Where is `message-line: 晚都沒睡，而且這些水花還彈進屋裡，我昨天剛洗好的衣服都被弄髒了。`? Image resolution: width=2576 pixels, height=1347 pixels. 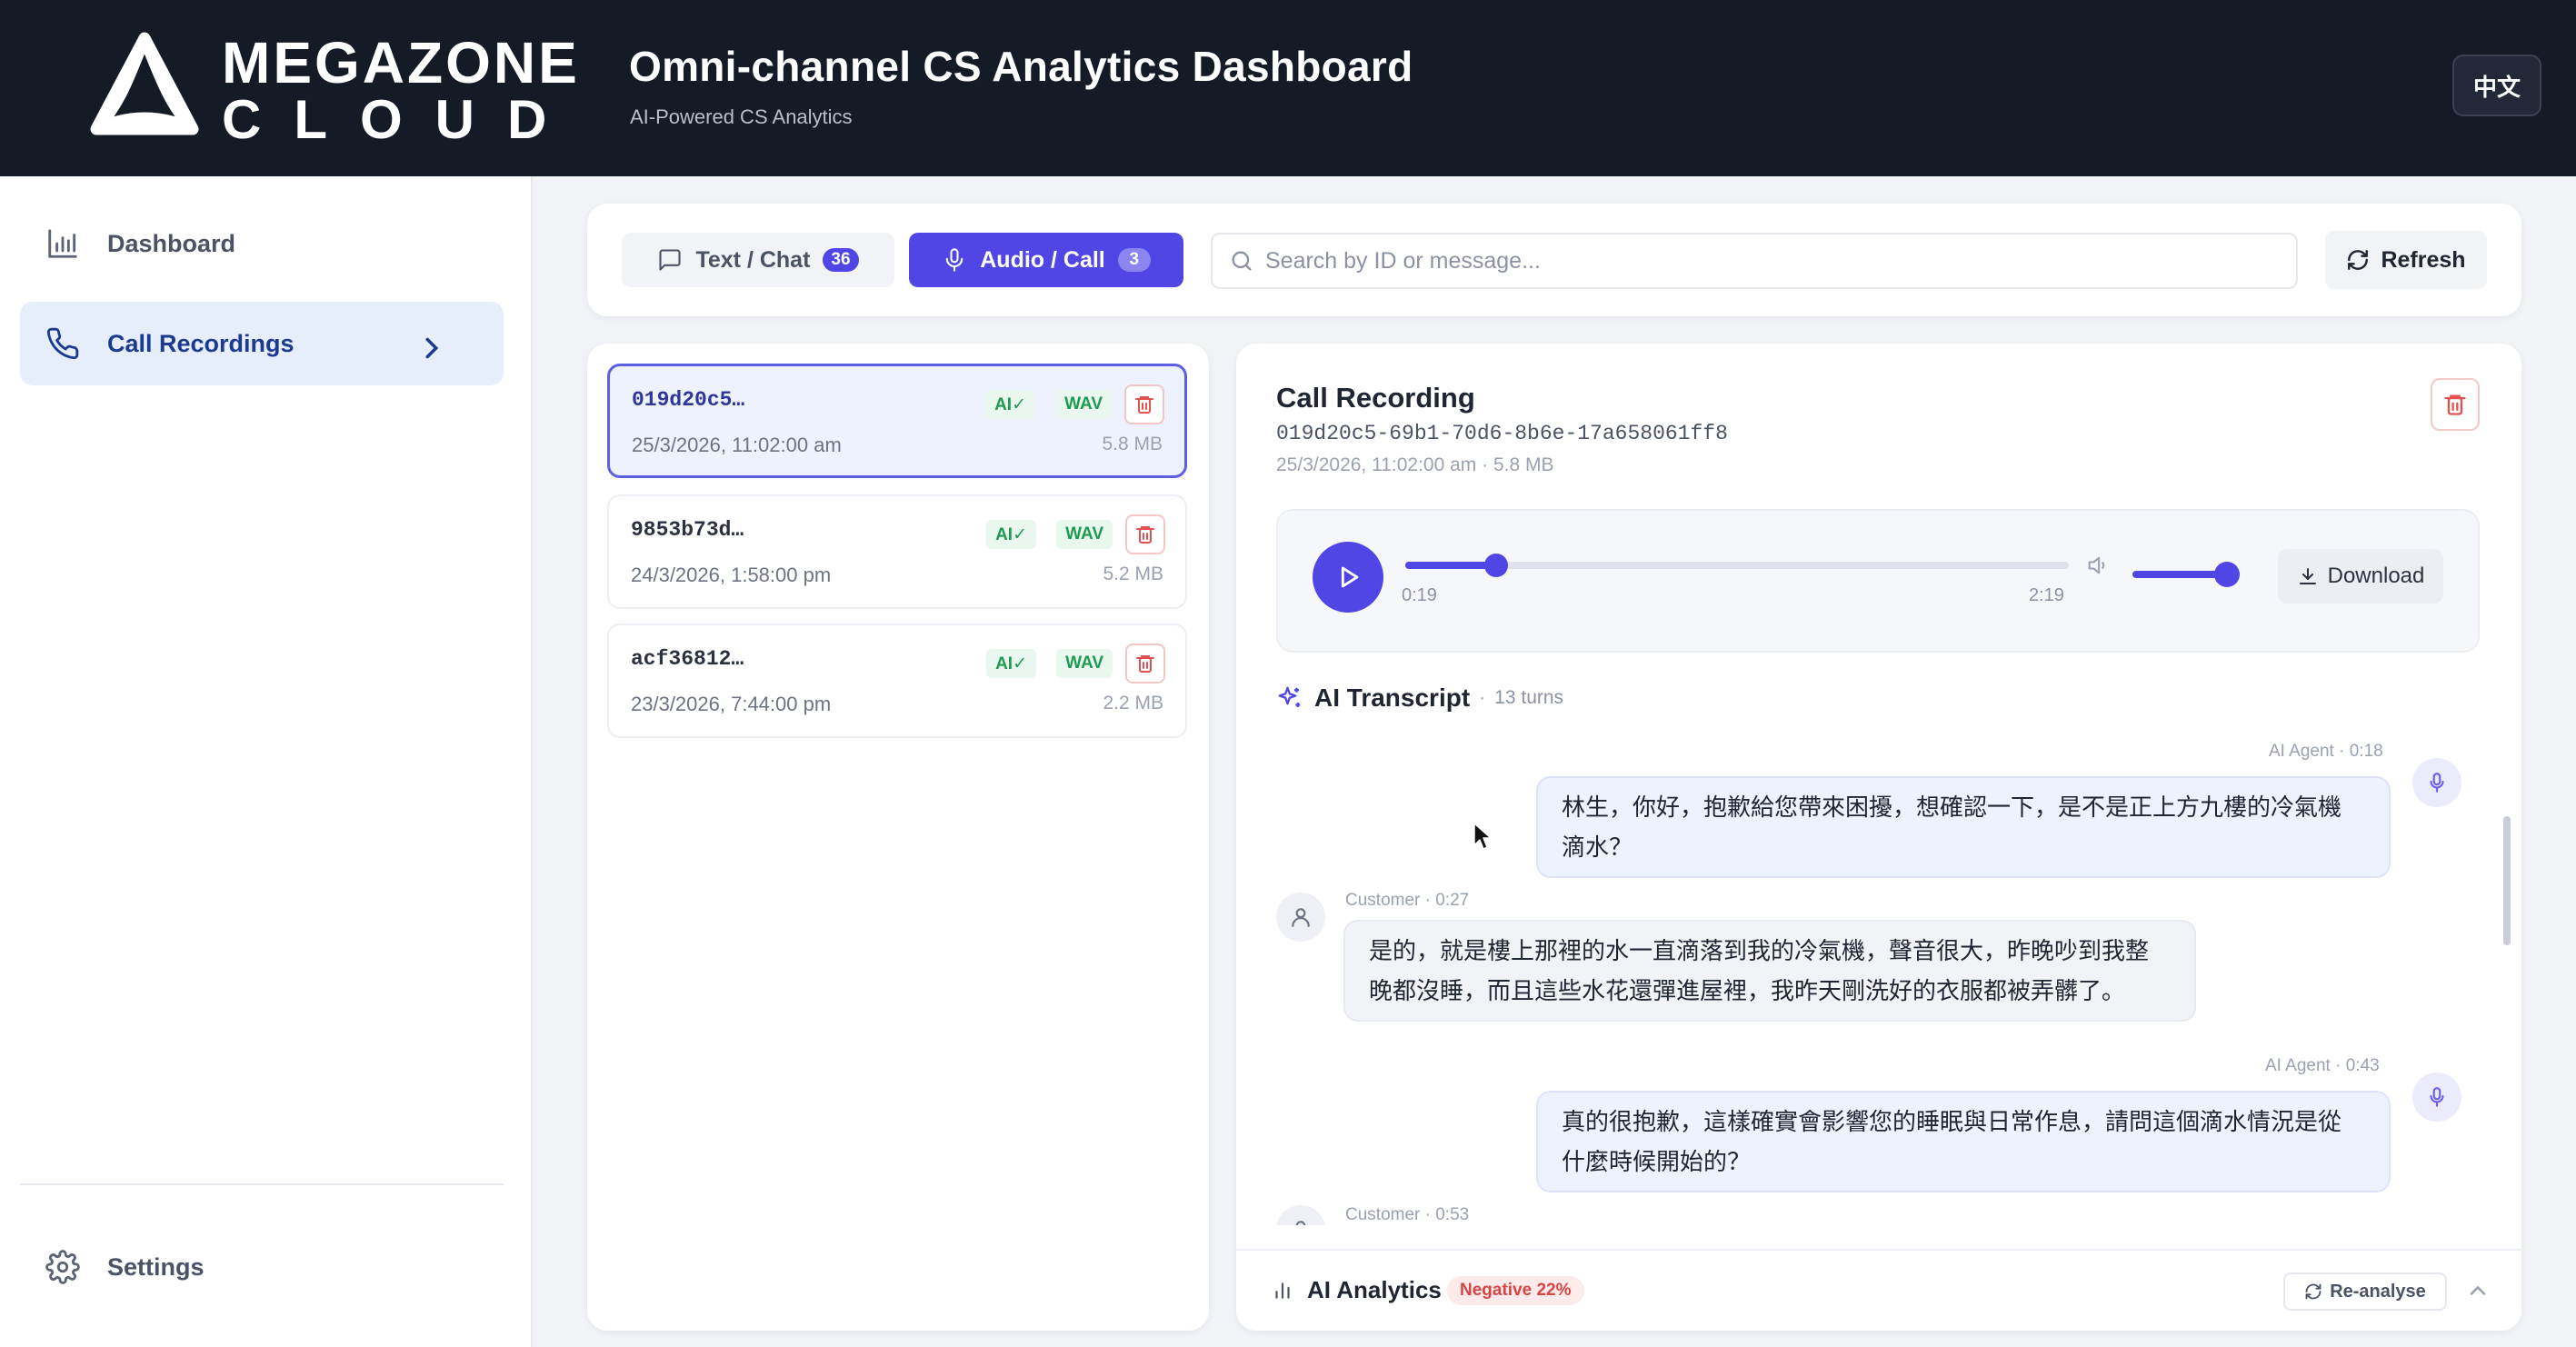 message-line: 晚都沒睡，而且這些水花還彈進屋裡，我昨天剛洗好的衣服都被弄髒了。 is located at coordinates (1747, 990).